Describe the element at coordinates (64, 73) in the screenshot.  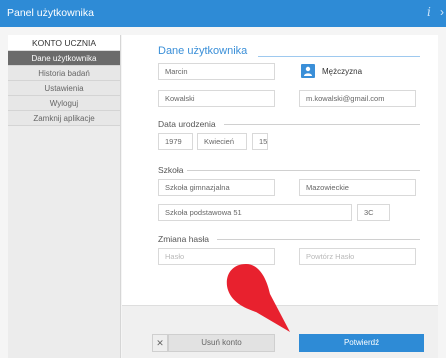
I see `sidebar-item-historia-badan: Historia badań` at that location.